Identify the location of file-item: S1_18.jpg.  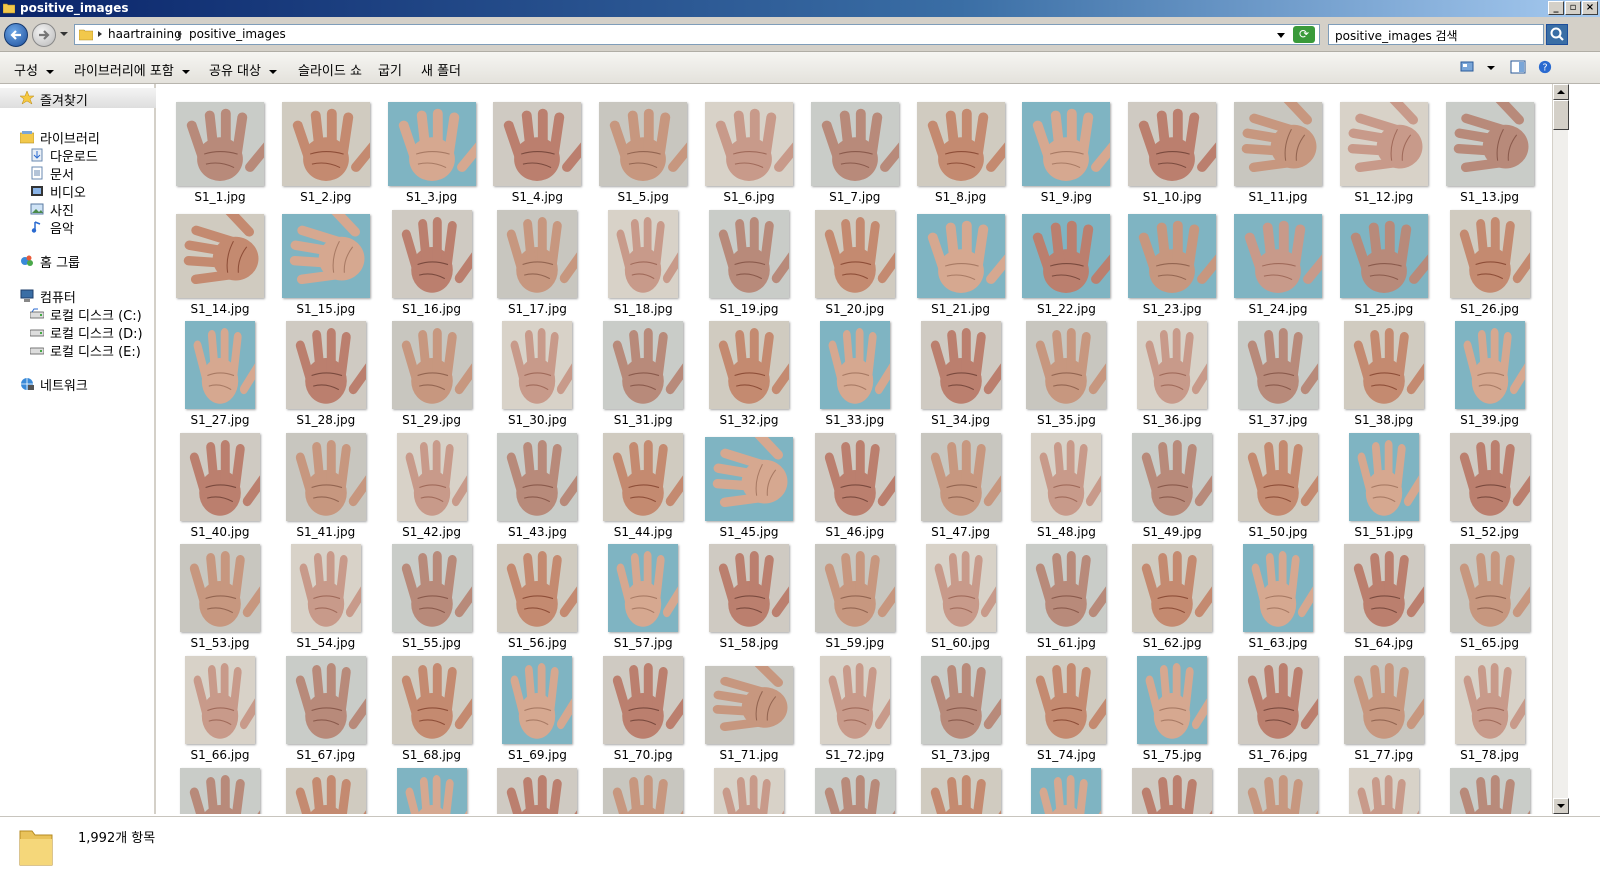
(643, 260).